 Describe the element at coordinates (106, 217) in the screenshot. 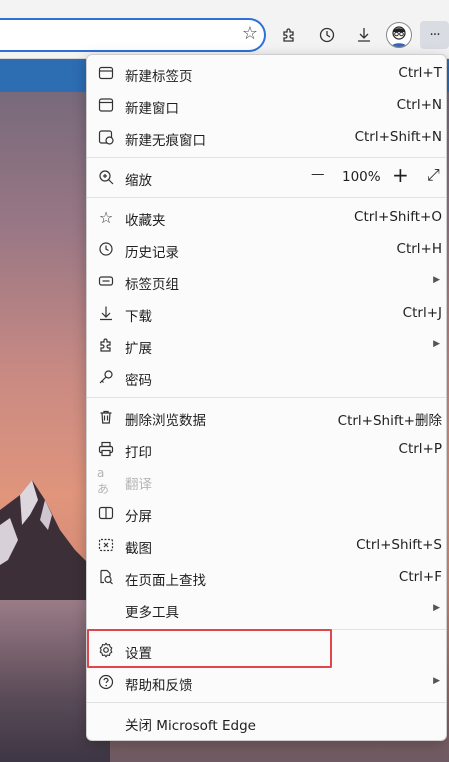

I see `favorites-star-icon: ☆` at that location.